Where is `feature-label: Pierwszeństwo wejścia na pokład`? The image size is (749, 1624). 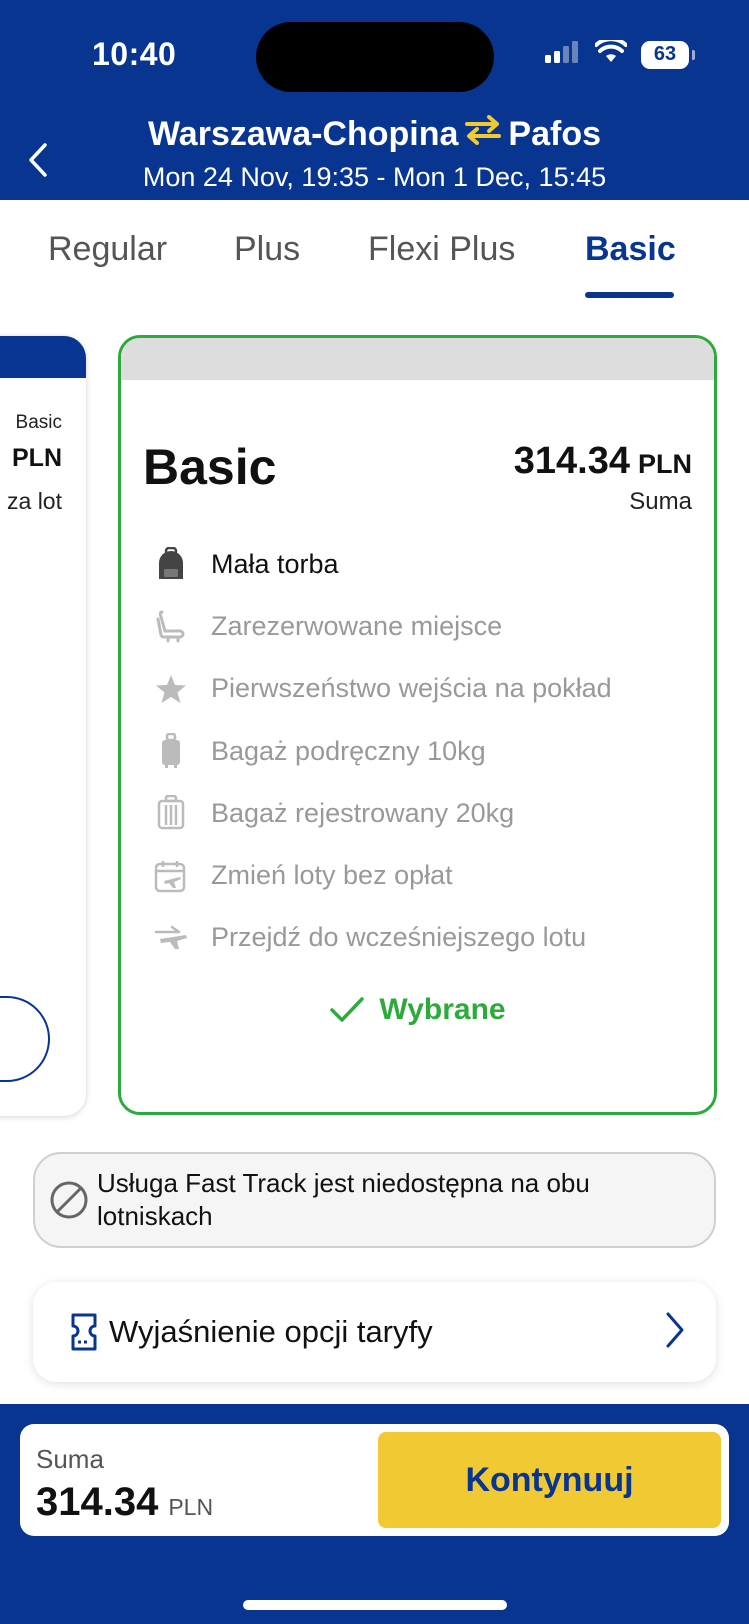 feature-label: Pierwszeństwo wejścia na pokład is located at coordinates (411, 688).